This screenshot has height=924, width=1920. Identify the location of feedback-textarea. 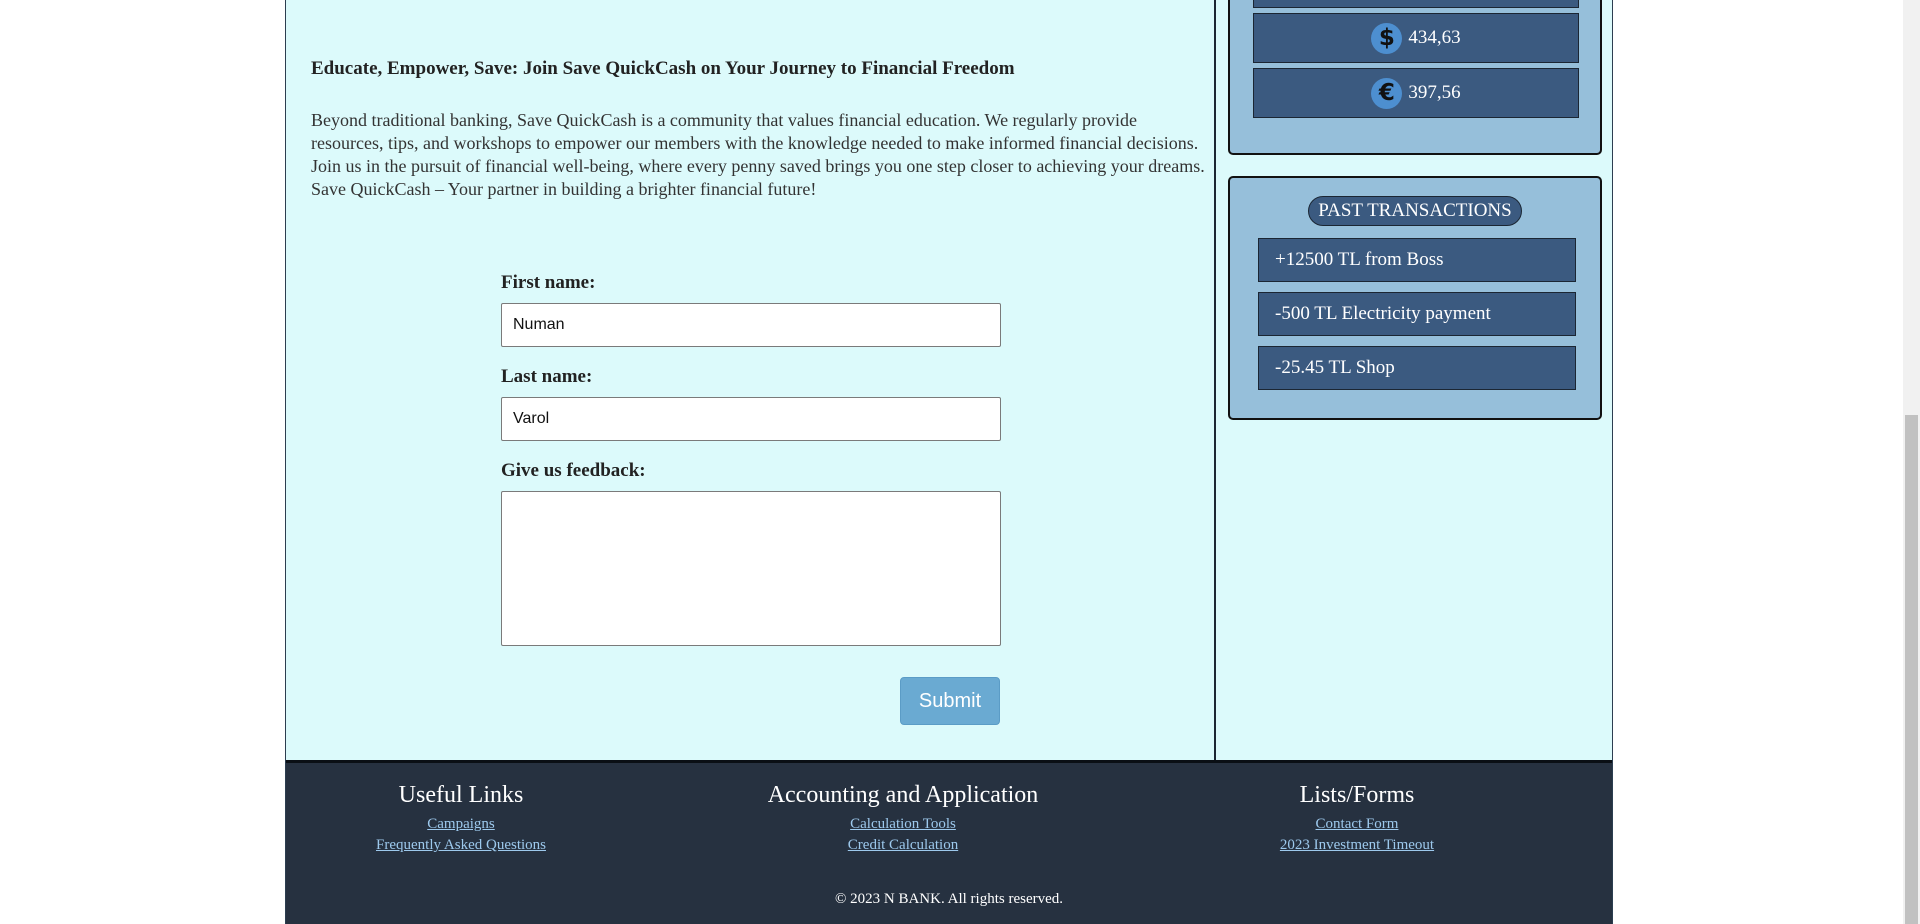
(751, 568).